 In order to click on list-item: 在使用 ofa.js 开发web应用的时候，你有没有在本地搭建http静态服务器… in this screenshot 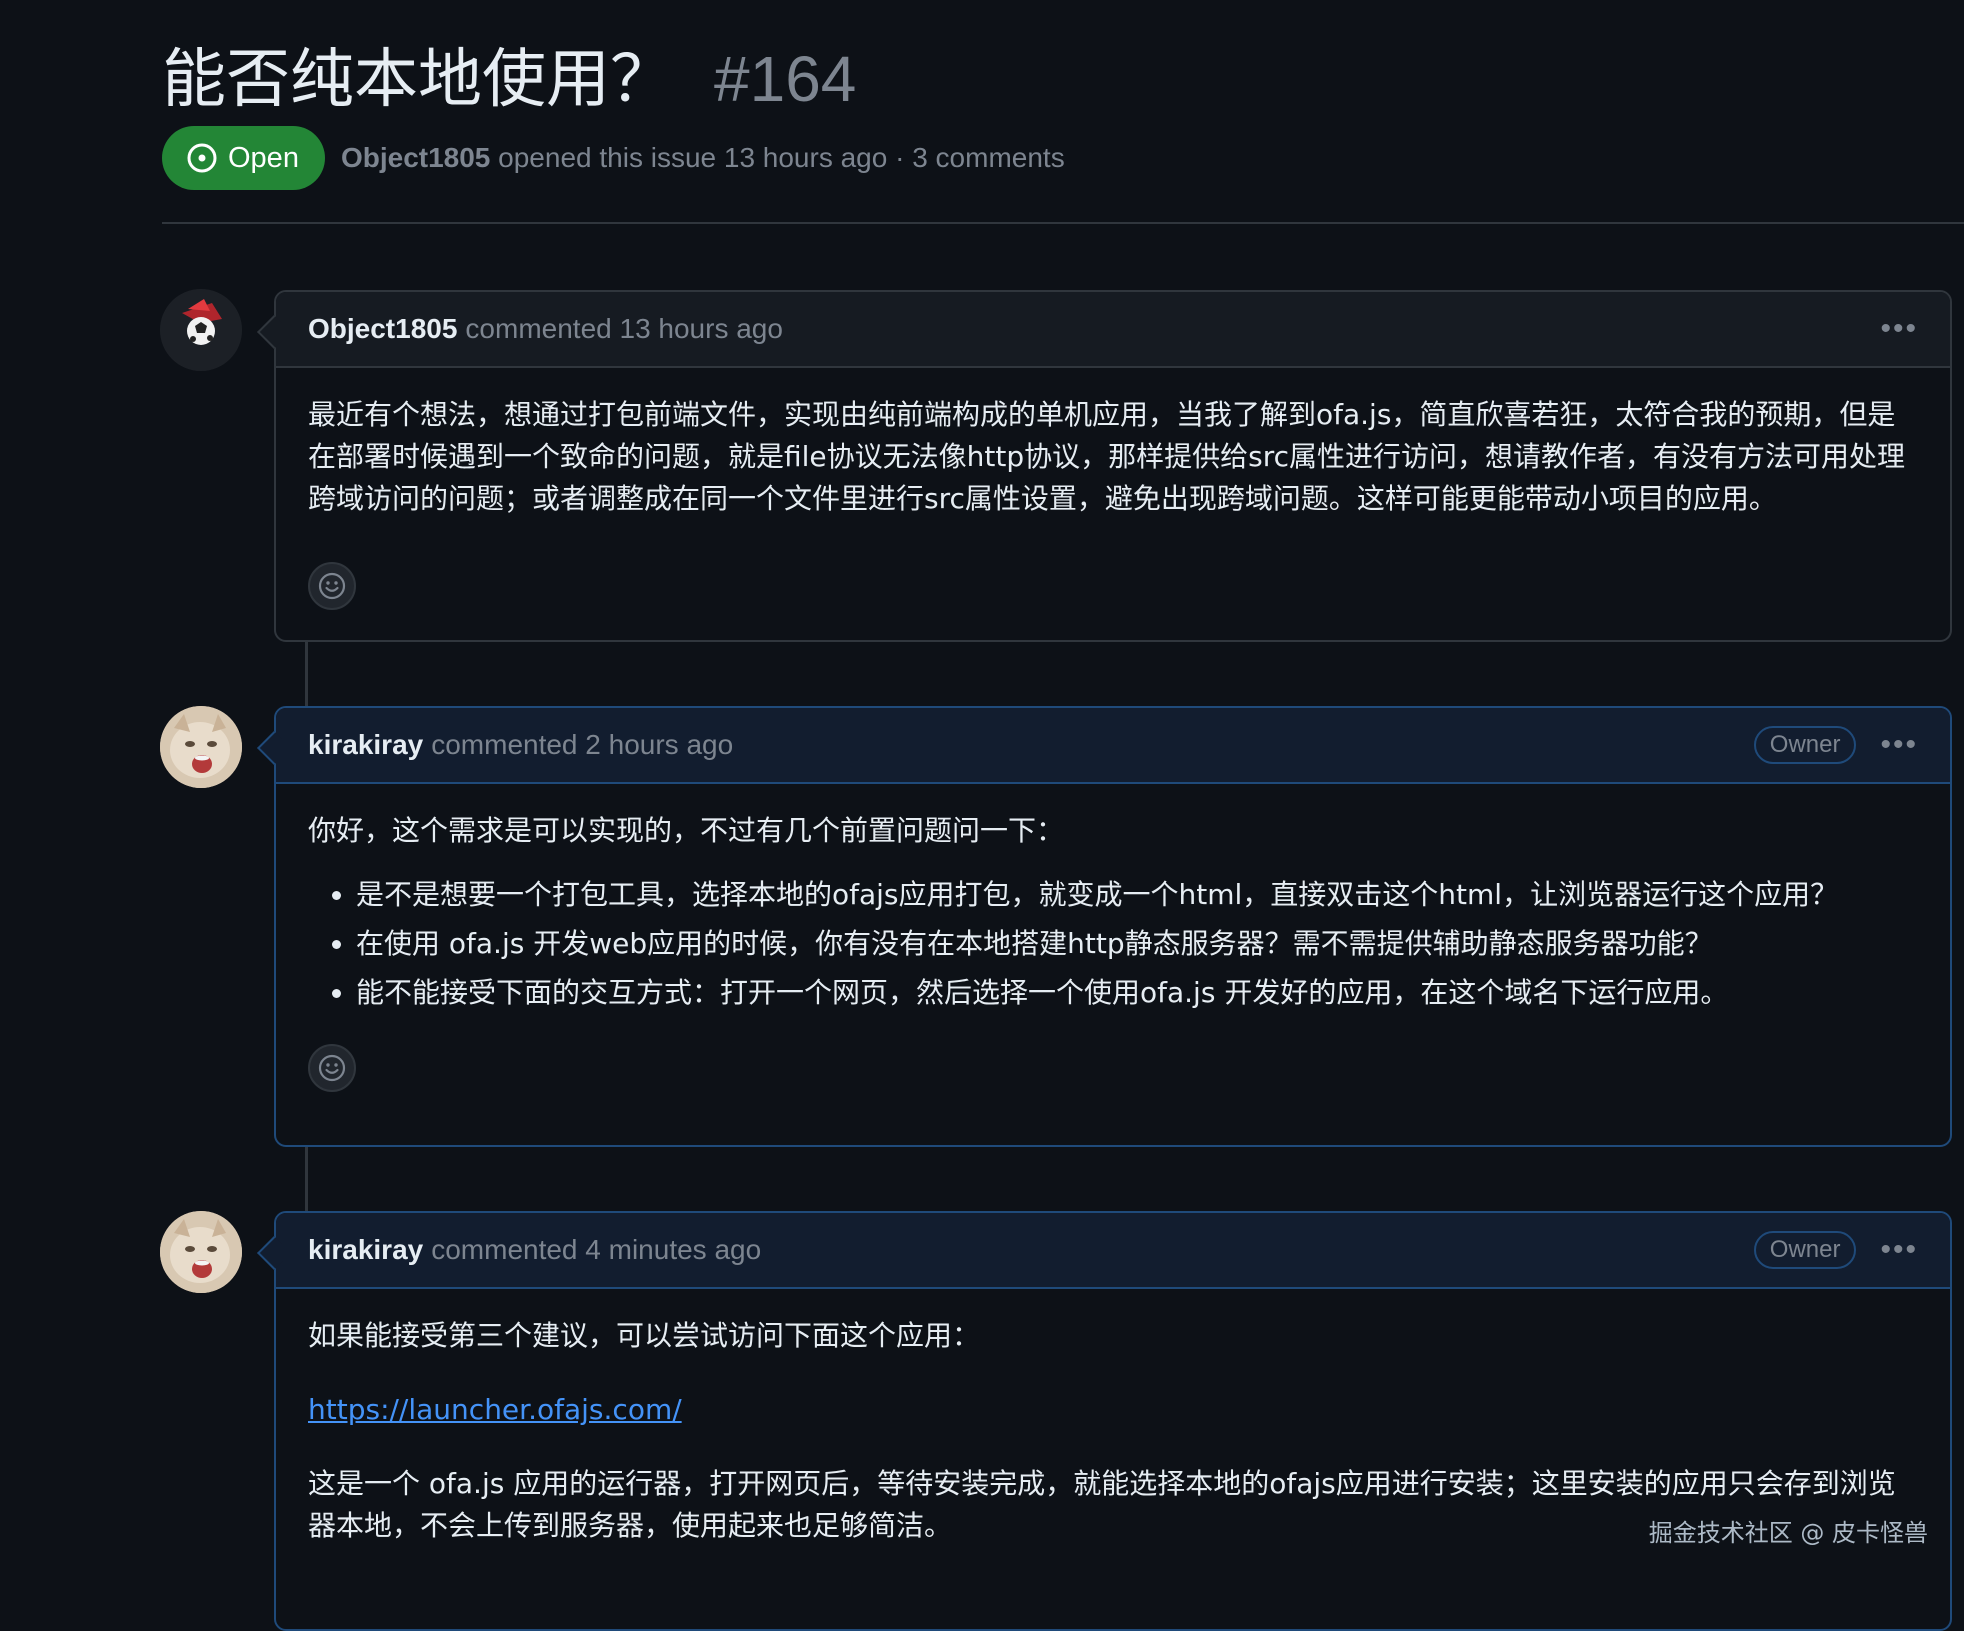, I will do `click(1137, 944)`.